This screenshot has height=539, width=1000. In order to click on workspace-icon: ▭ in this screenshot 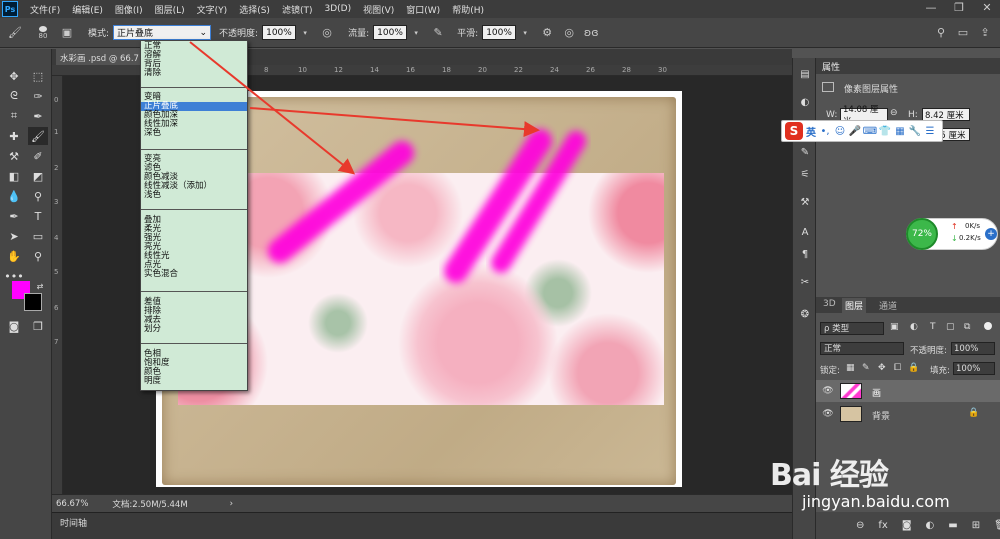, I will do `click(963, 33)`.